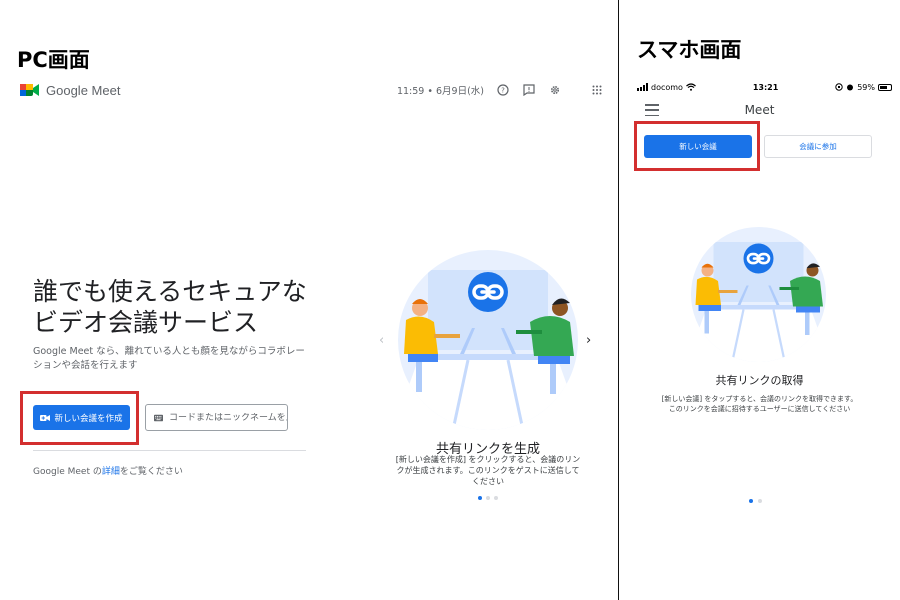 This screenshot has width=900, height=600. What do you see at coordinates (111, 472) in the screenshot?
I see `learn-more-link: 詳細` at bounding box center [111, 472].